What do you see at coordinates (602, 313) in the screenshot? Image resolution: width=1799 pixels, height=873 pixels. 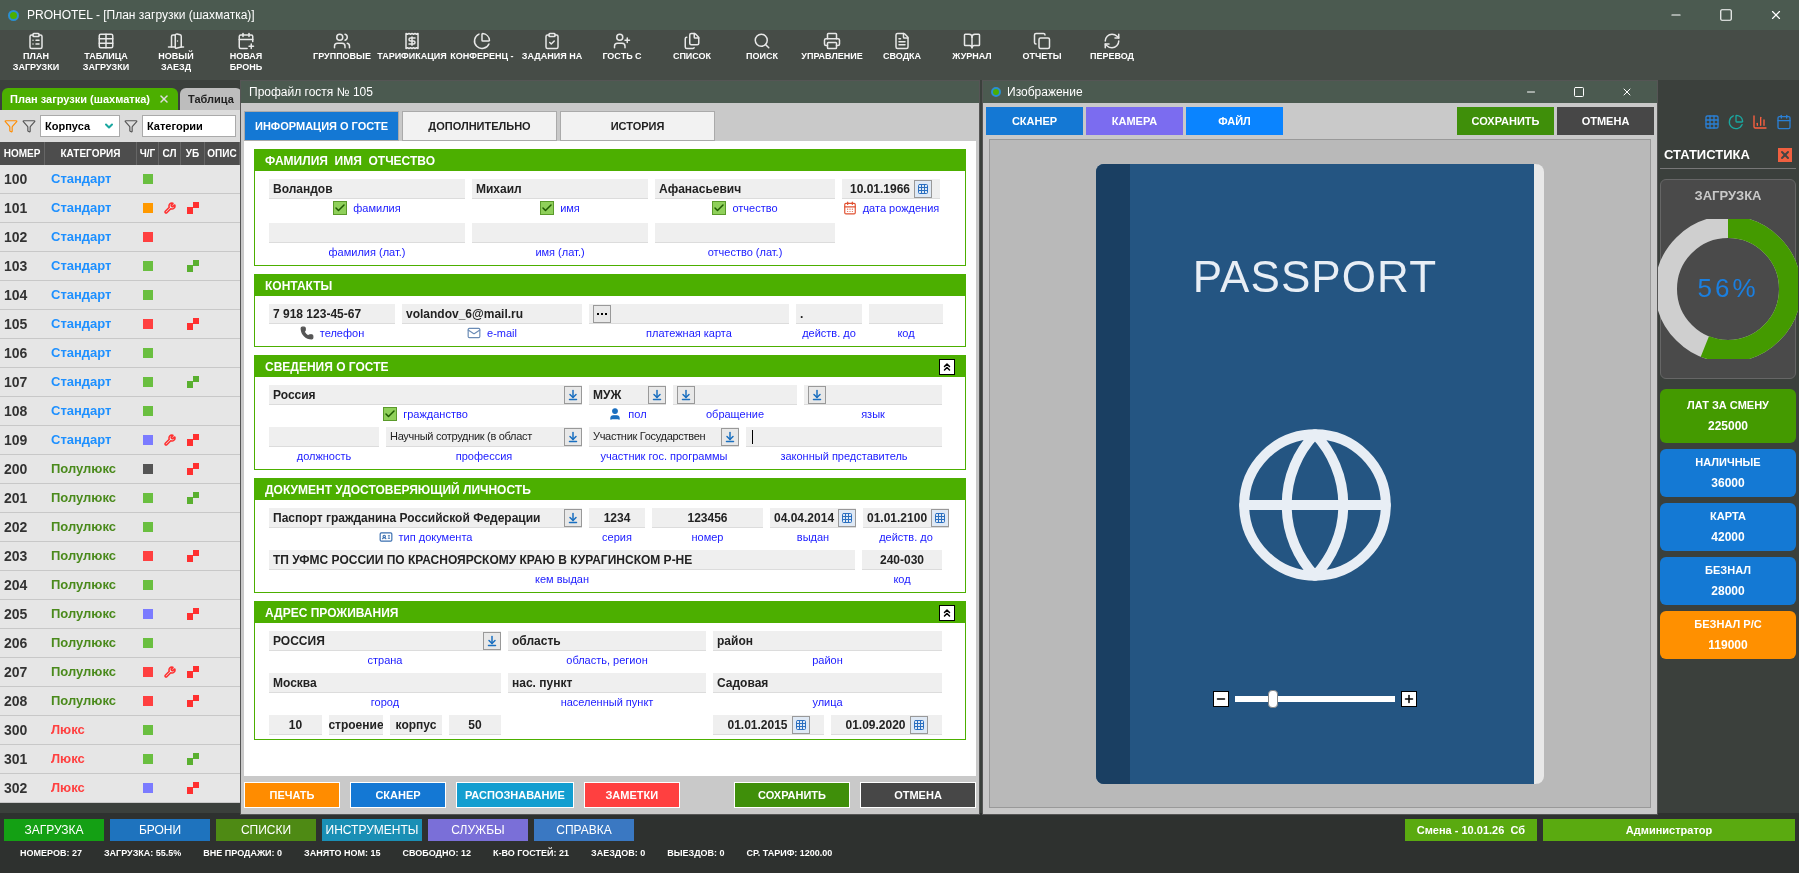 I see `more-button` at bounding box center [602, 313].